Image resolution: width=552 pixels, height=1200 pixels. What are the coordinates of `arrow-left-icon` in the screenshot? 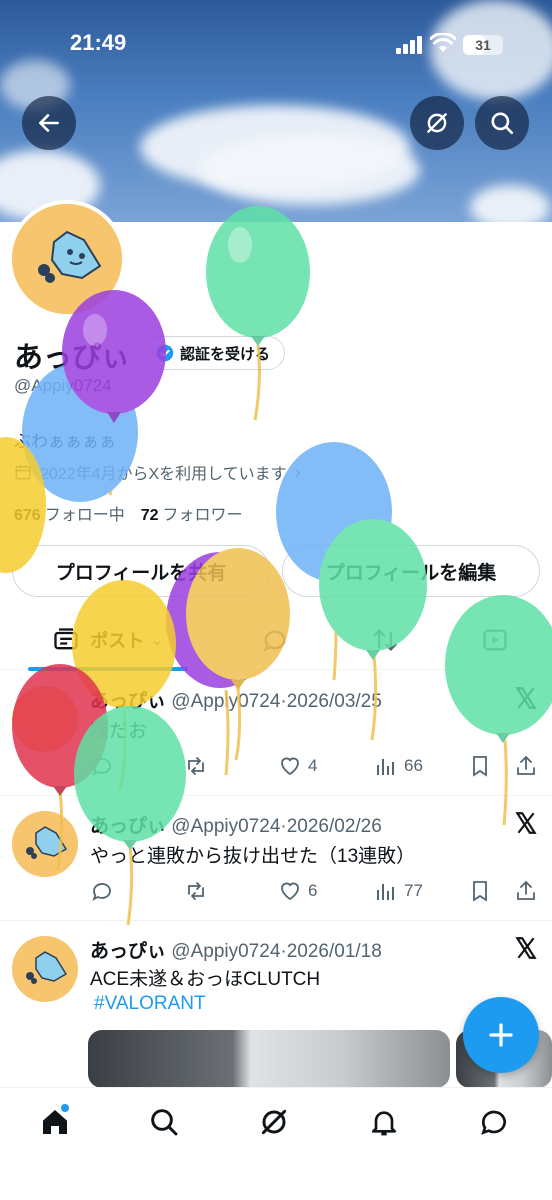 It's located at (49, 123).